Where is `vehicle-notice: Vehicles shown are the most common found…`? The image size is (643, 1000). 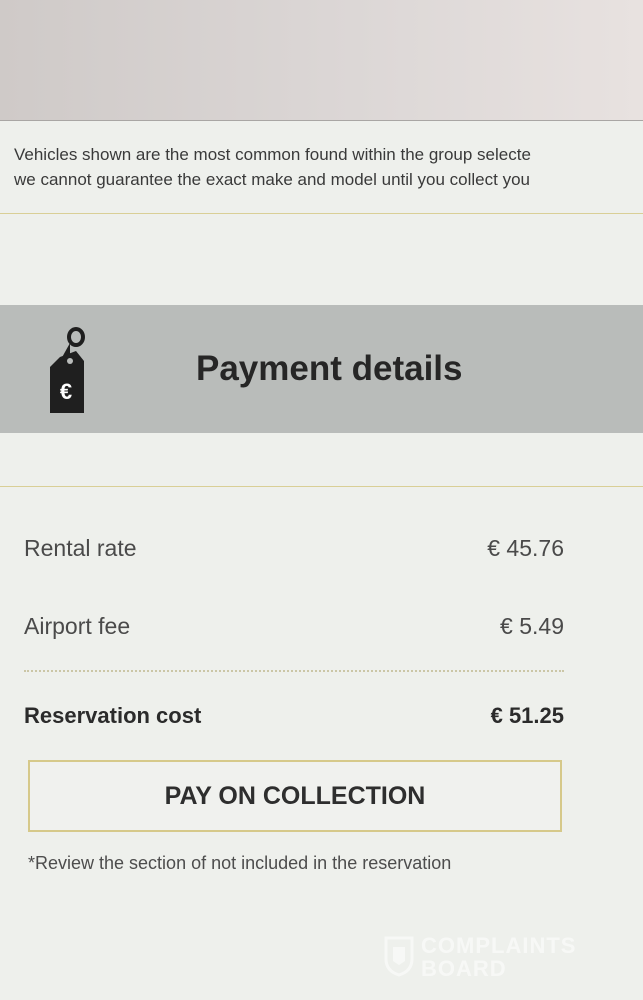 vehicle-notice: Vehicles shown are the most common found… is located at coordinates (328, 167).